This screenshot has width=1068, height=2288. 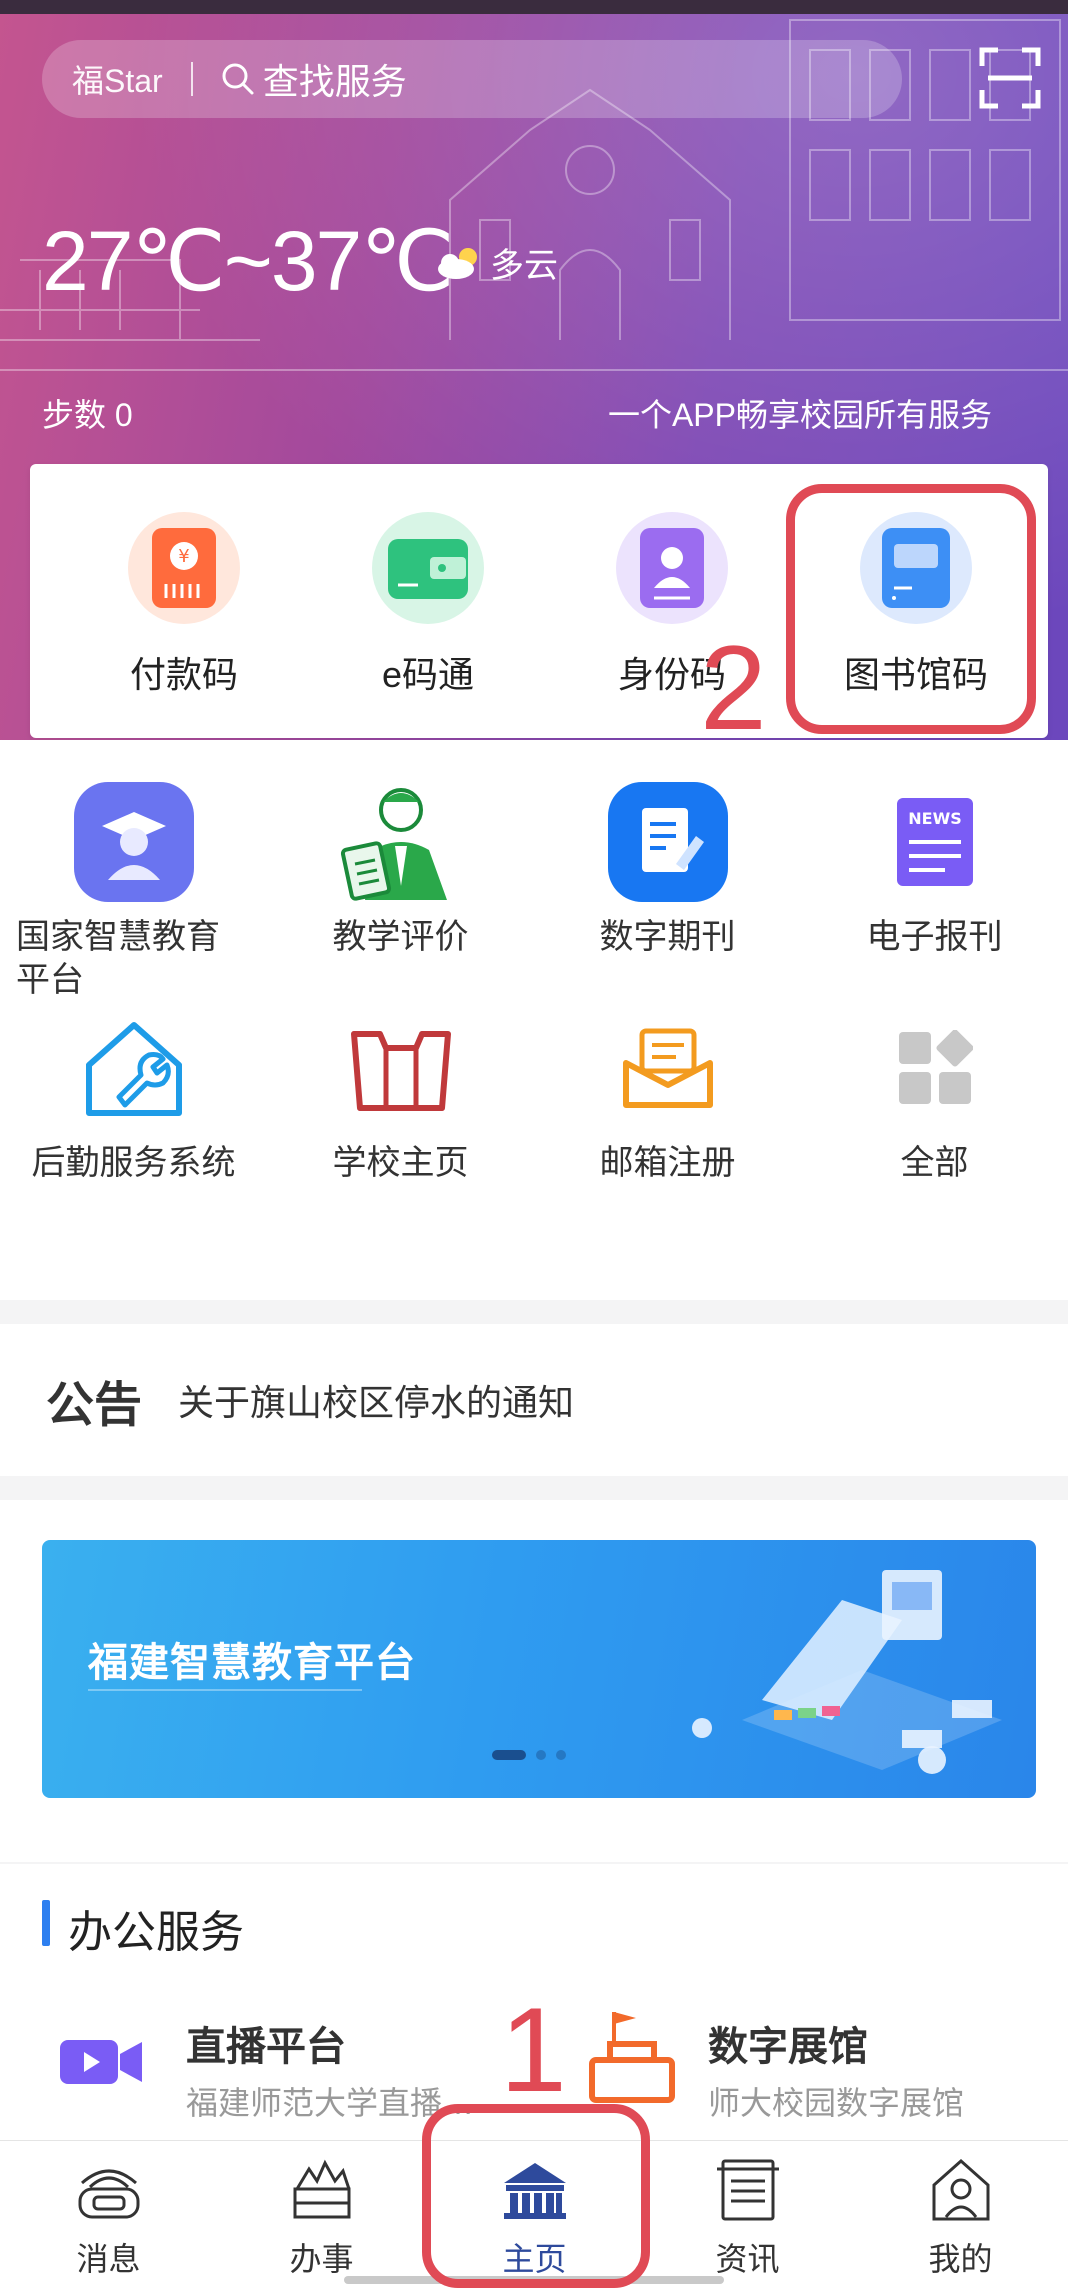 I want to click on news-list-icon, so click(x=747, y=2190).